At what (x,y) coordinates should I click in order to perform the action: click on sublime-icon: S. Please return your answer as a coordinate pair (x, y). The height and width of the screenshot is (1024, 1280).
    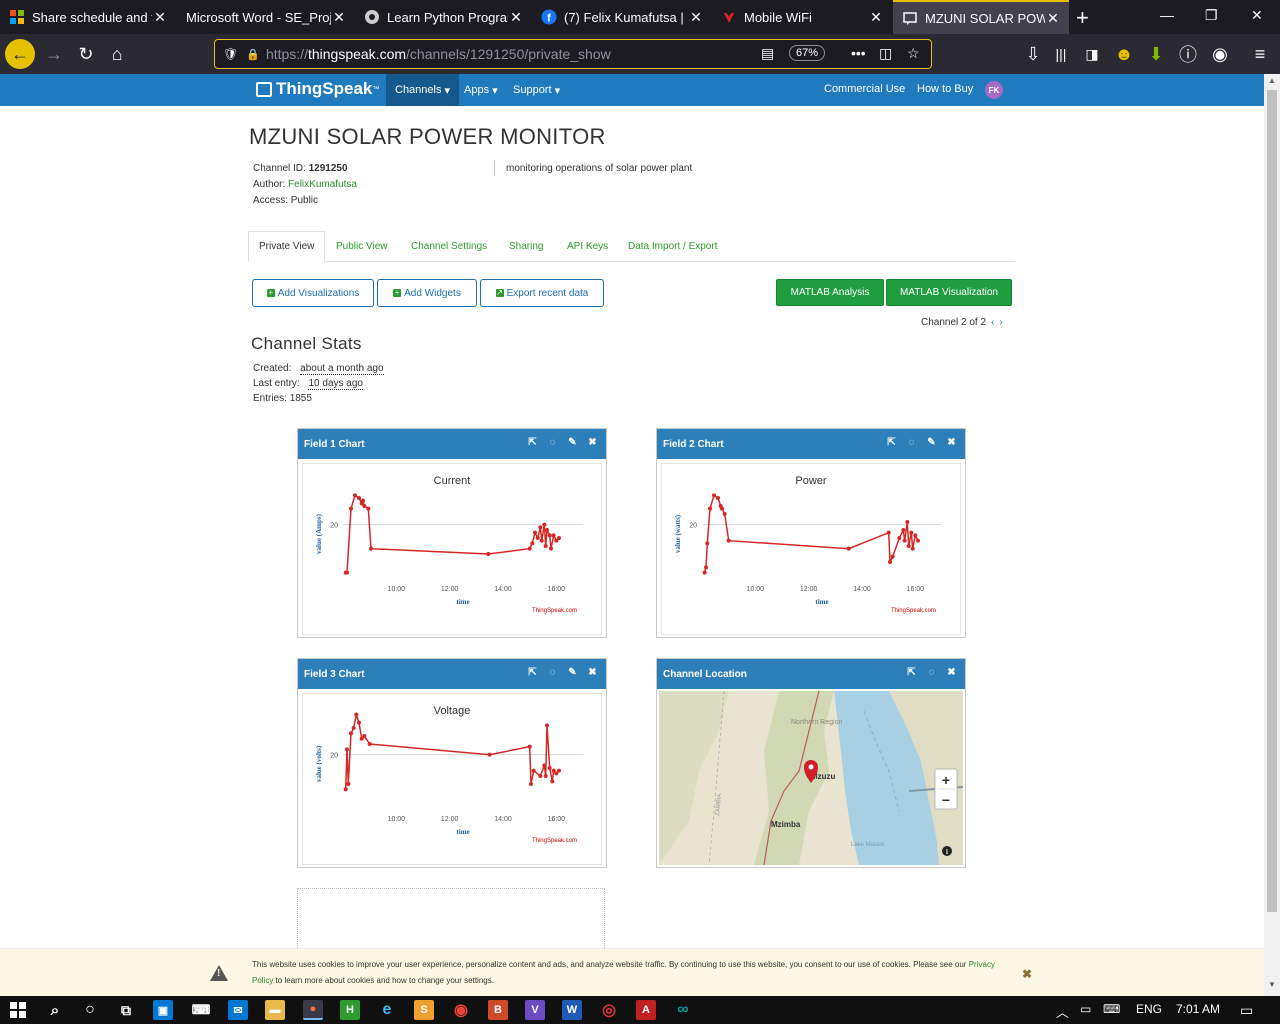
    Looking at the image, I should click on (424, 1010).